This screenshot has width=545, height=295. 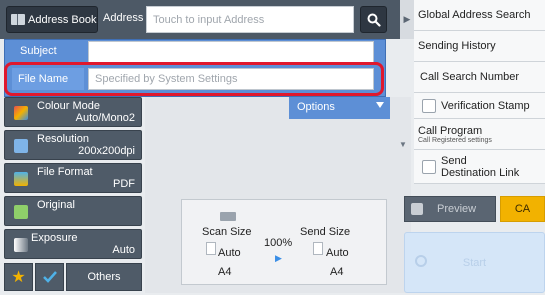 What do you see at coordinates (123, 250) in the screenshot?
I see `exposure-value: Auto` at bounding box center [123, 250].